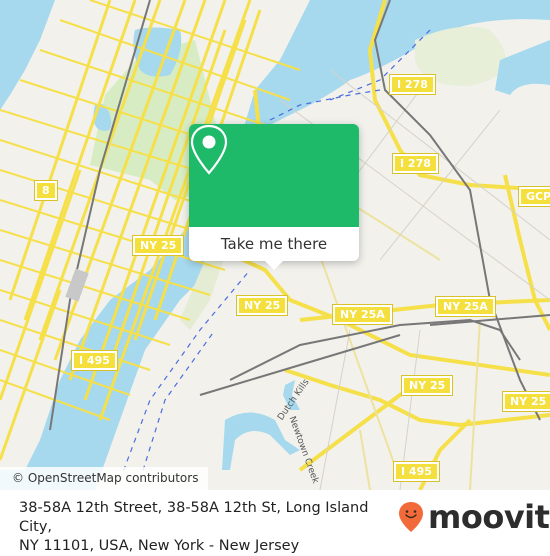 The width and height of the screenshot is (550, 556). I want to click on route-shield-ny25-center: NY 25, so click(262, 305).